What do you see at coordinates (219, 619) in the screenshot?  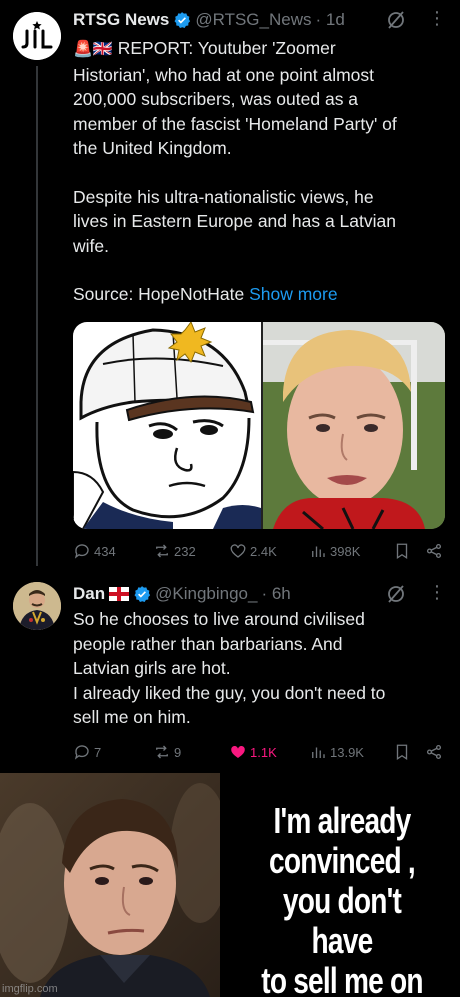 I see `tweet-body-line: So he chooses to live around civilised` at bounding box center [219, 619].